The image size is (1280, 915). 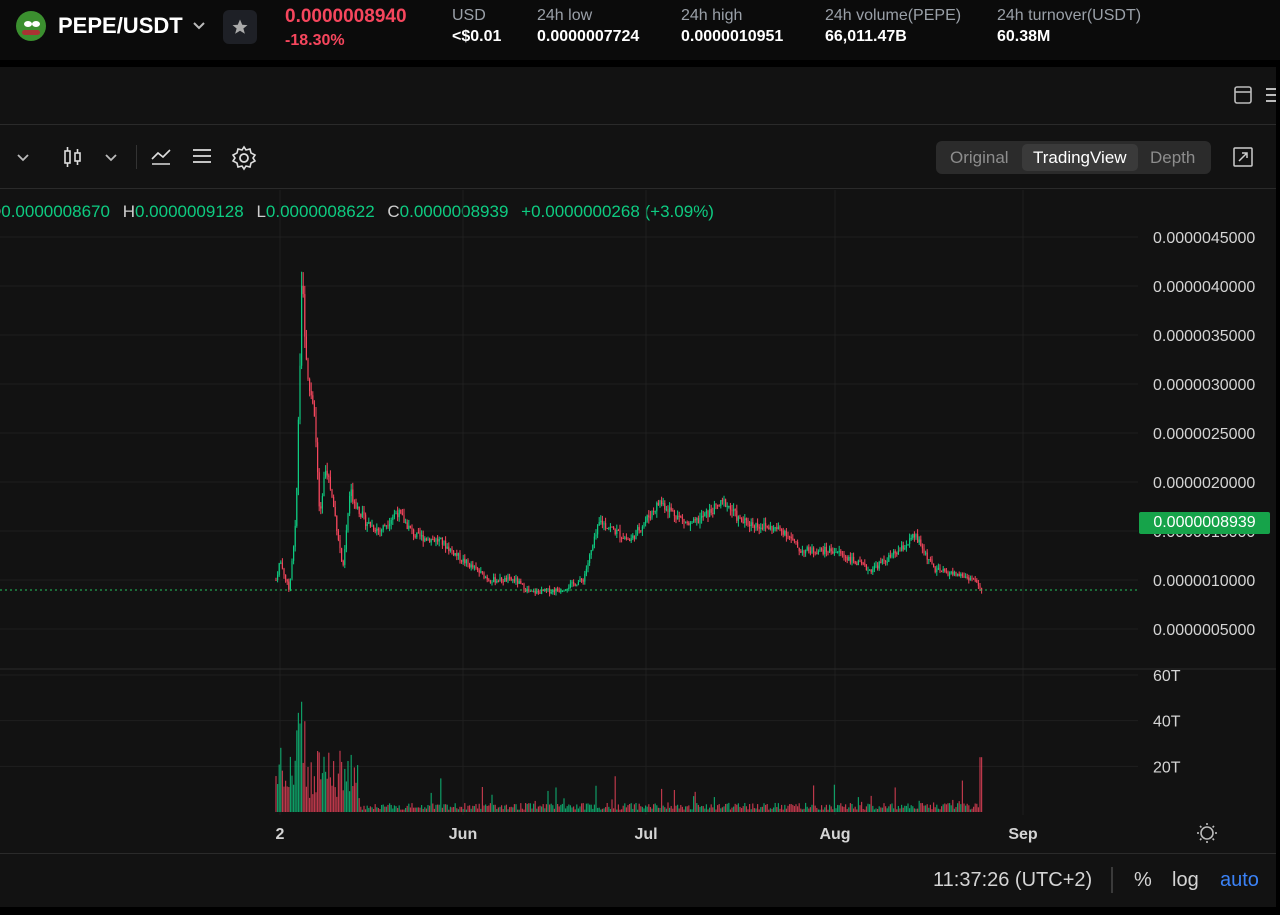 What do you see at coordinates (1204, 483) in the screenshot?
I see `price-tick-label: 0.0000020000` at bounding box center [1204, 483].